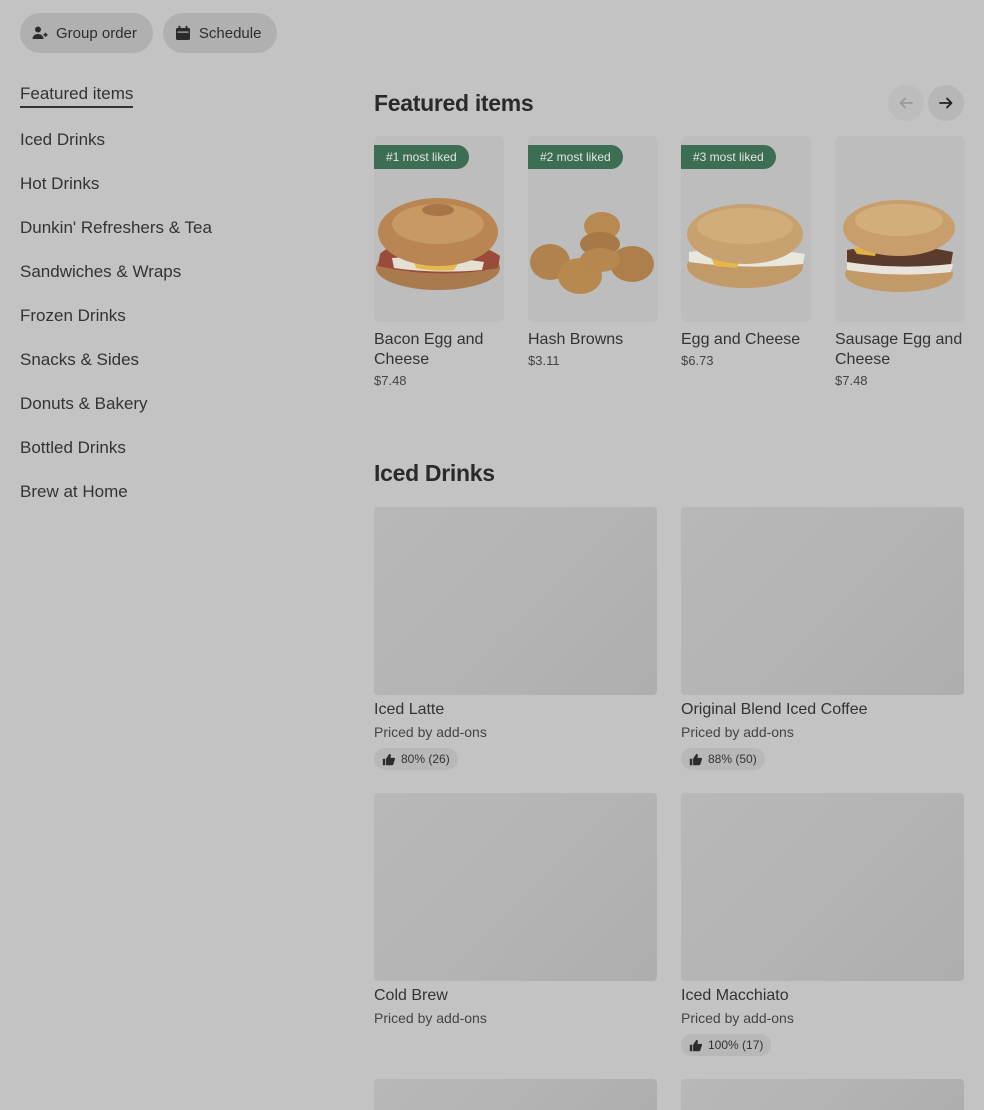 The image size is (984, 1110). I want to click on sidebar-item-featured-items: Featured items, so click(180, 96).